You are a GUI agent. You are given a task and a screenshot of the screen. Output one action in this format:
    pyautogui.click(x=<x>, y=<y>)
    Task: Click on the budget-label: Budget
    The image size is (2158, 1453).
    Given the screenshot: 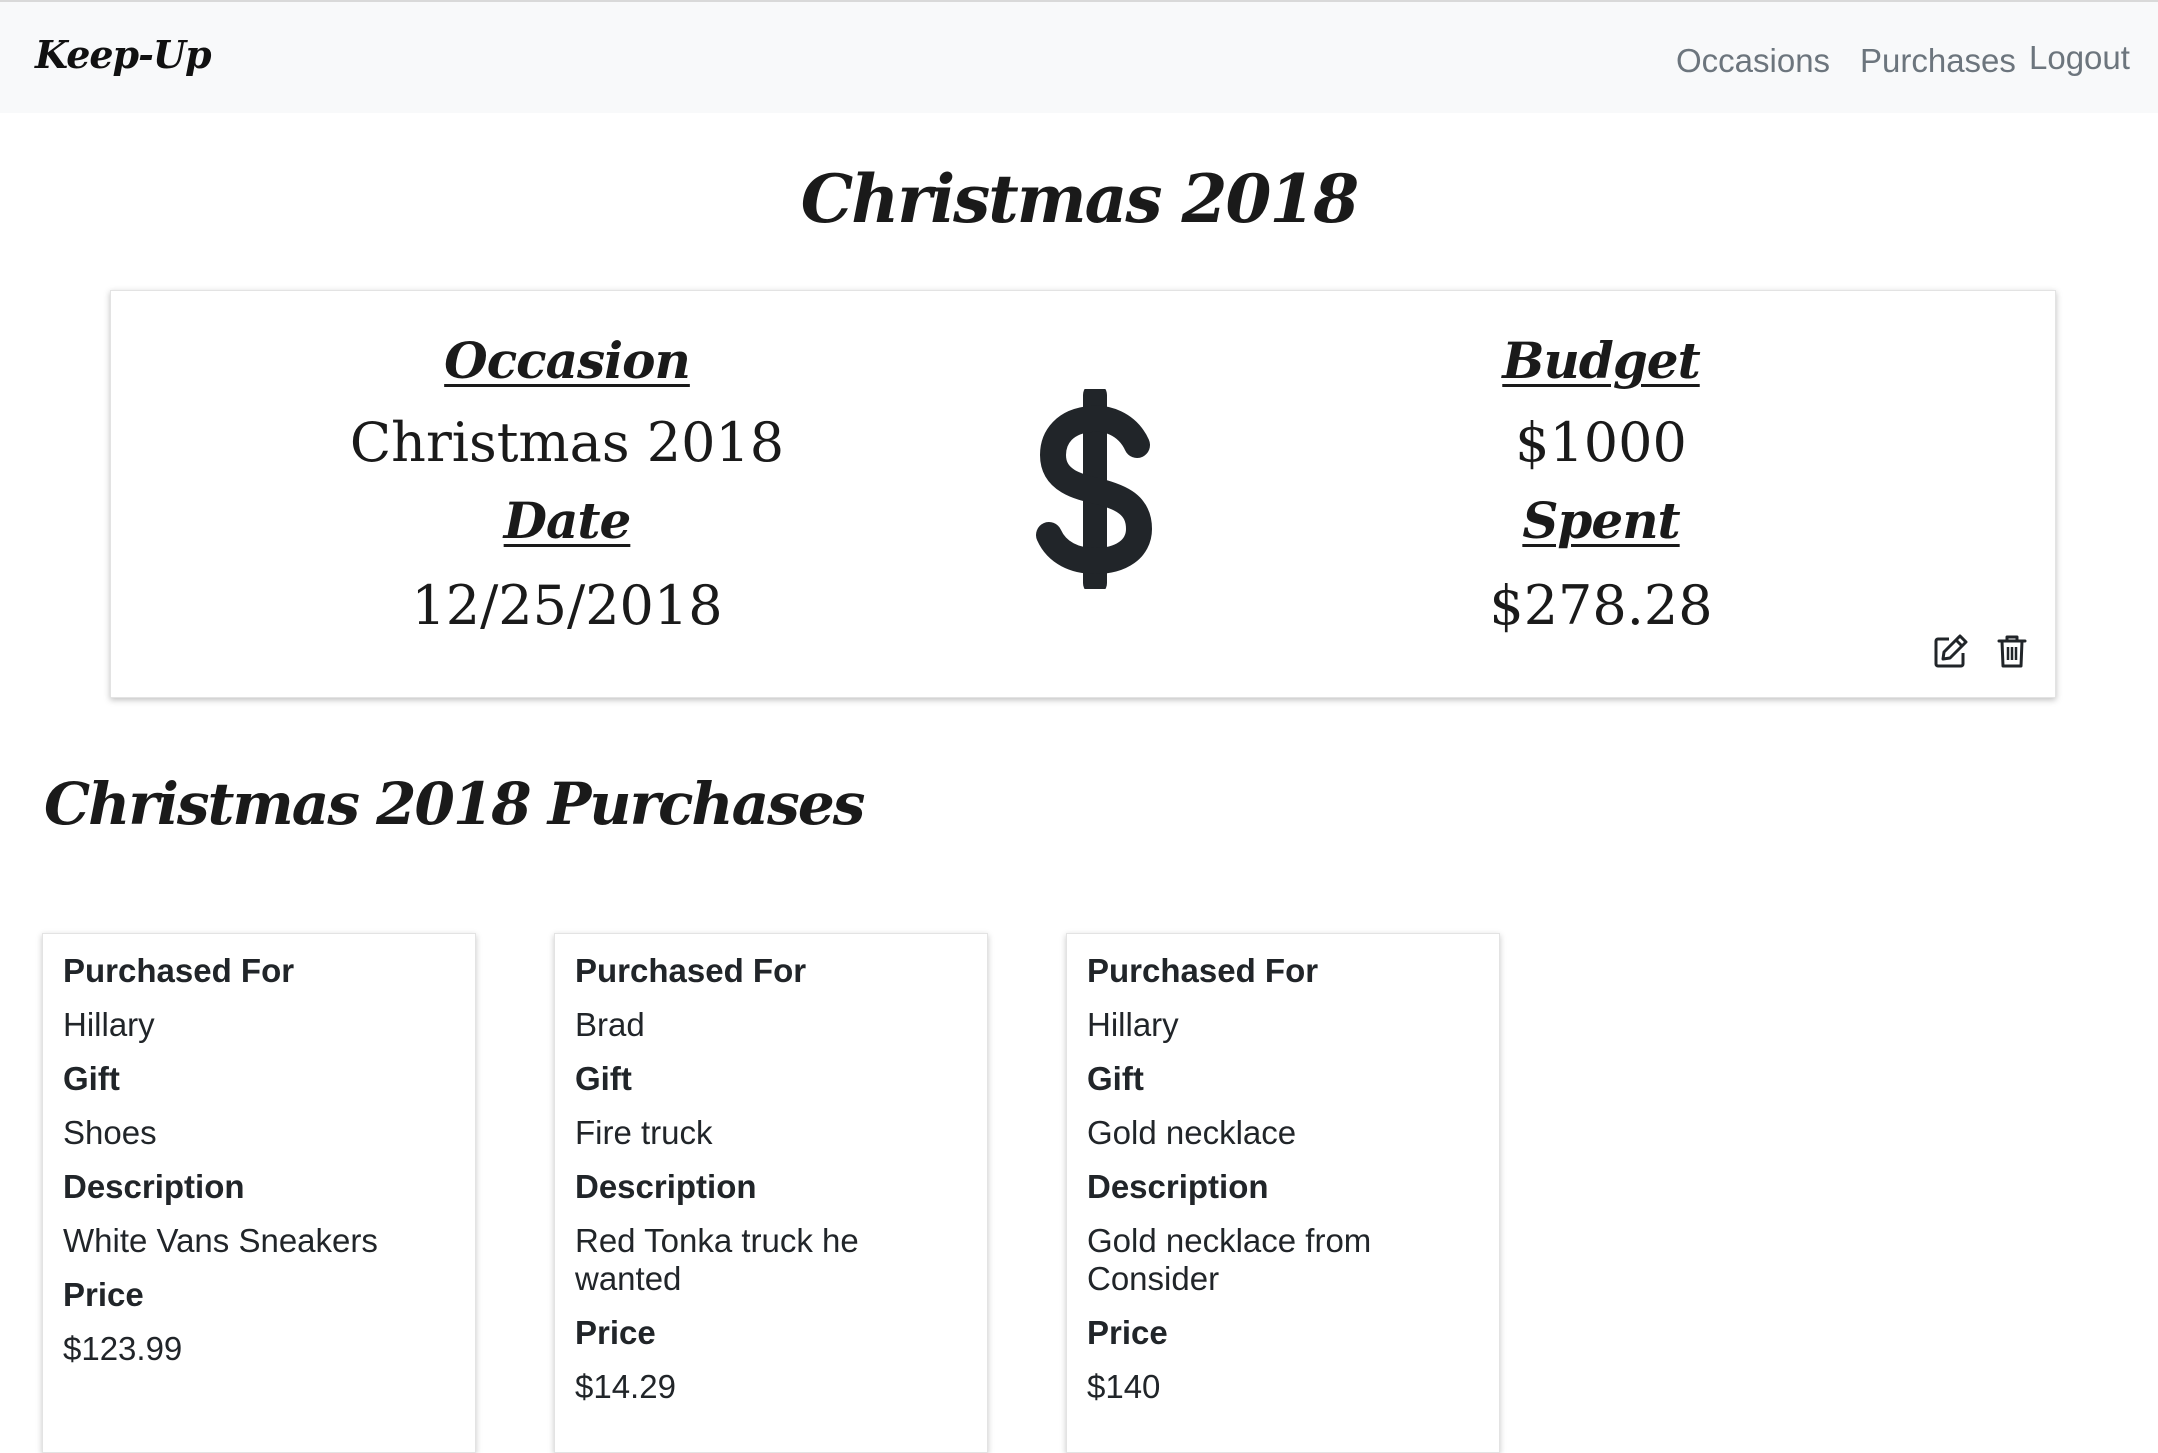 What is the action you would take?
    pyautogui.click(x=1601, y=360)
    